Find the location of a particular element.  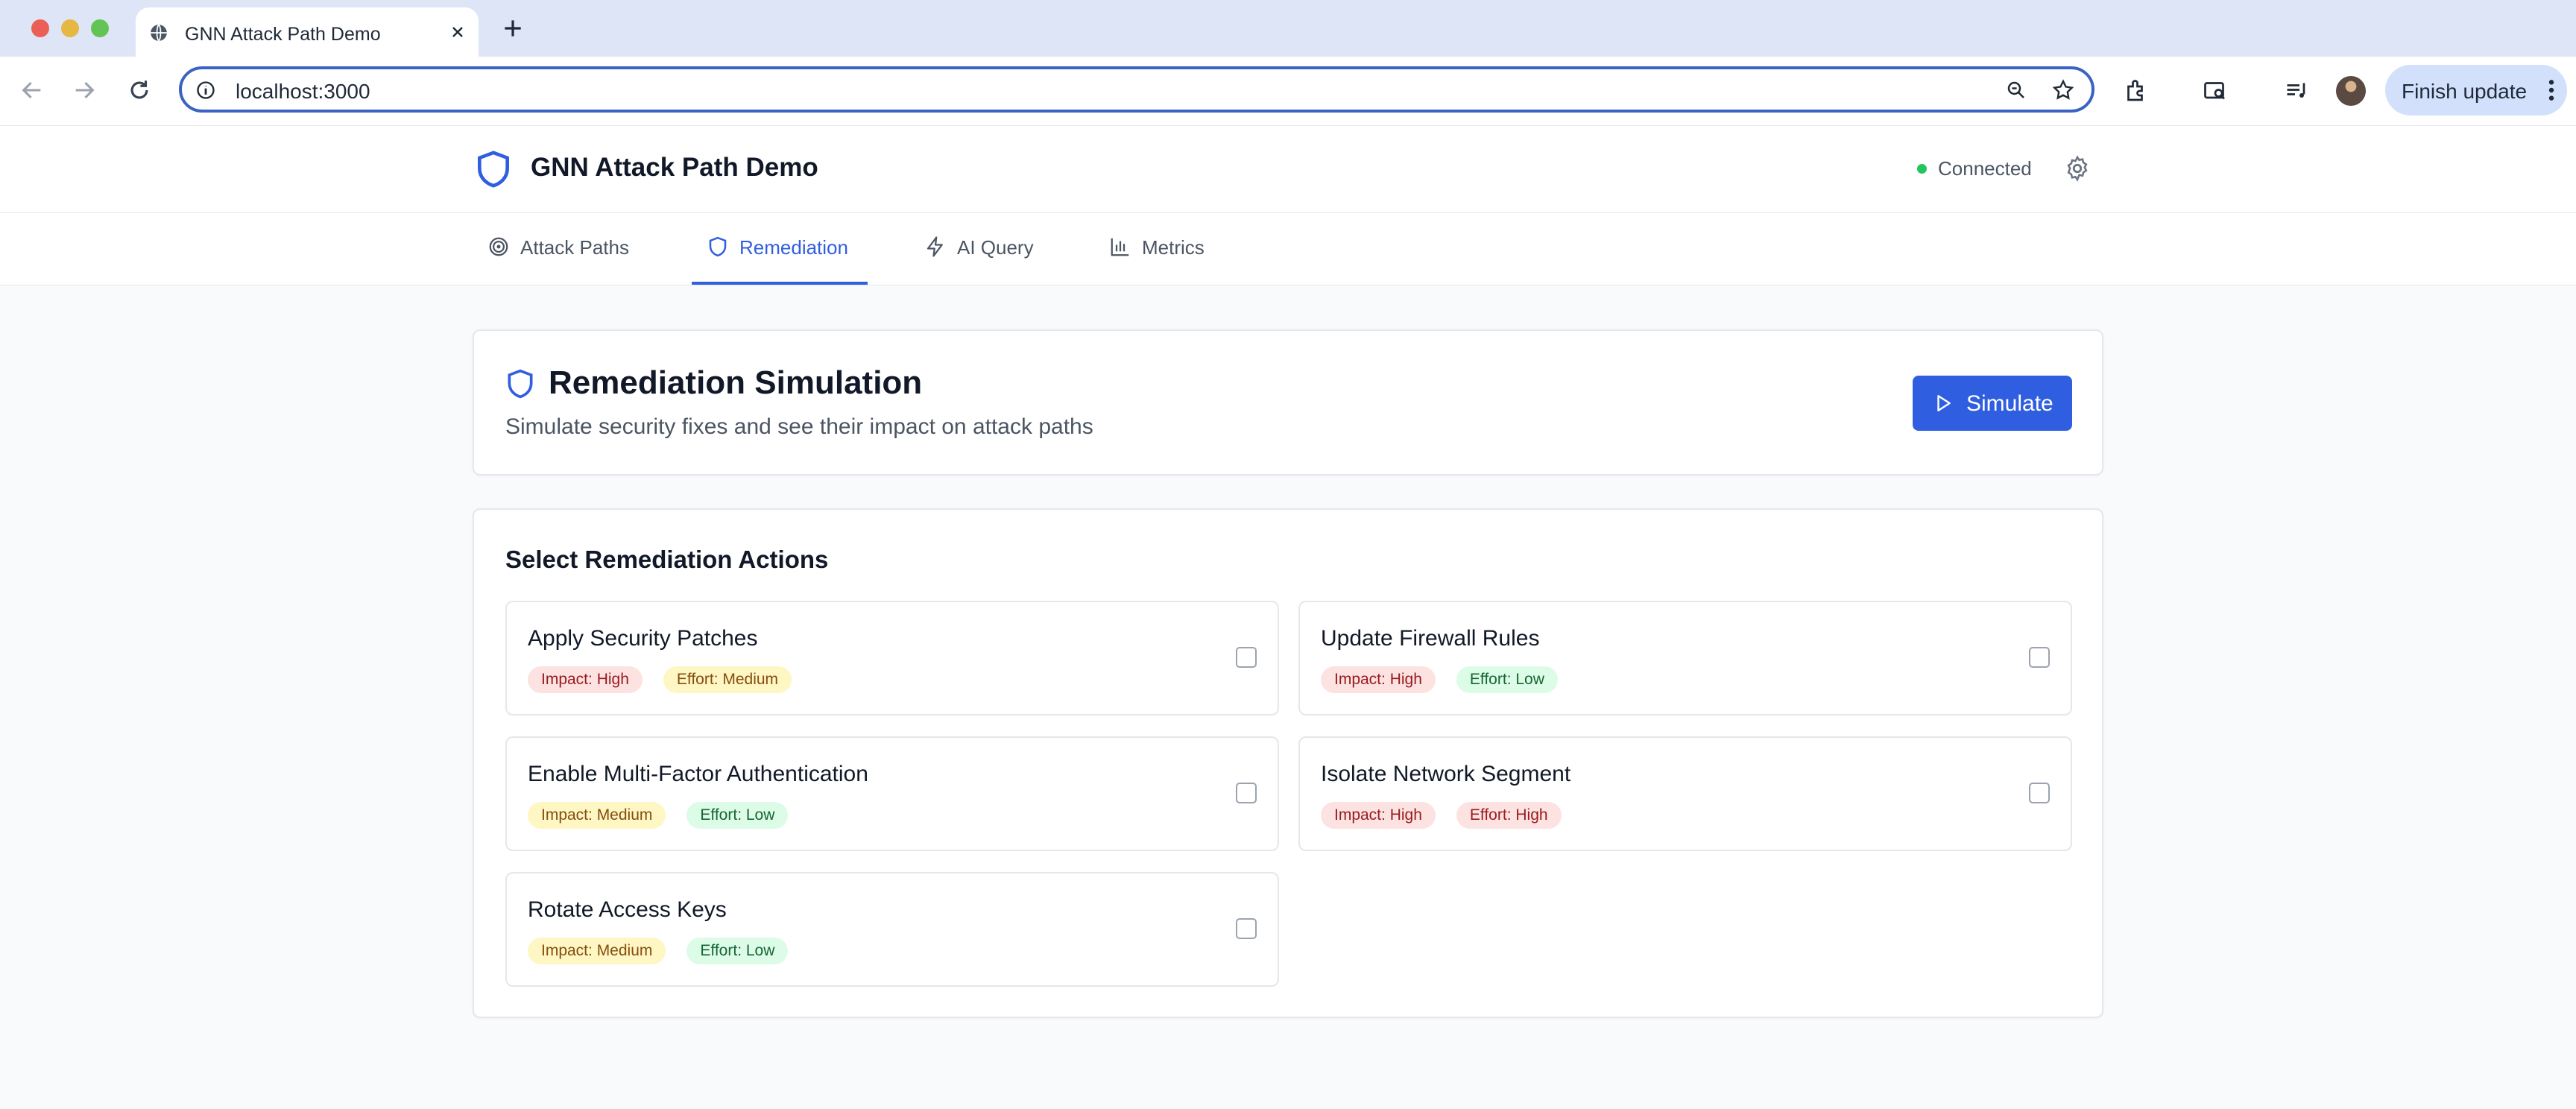

window-minimize-button is located at coordinates (70, 28).